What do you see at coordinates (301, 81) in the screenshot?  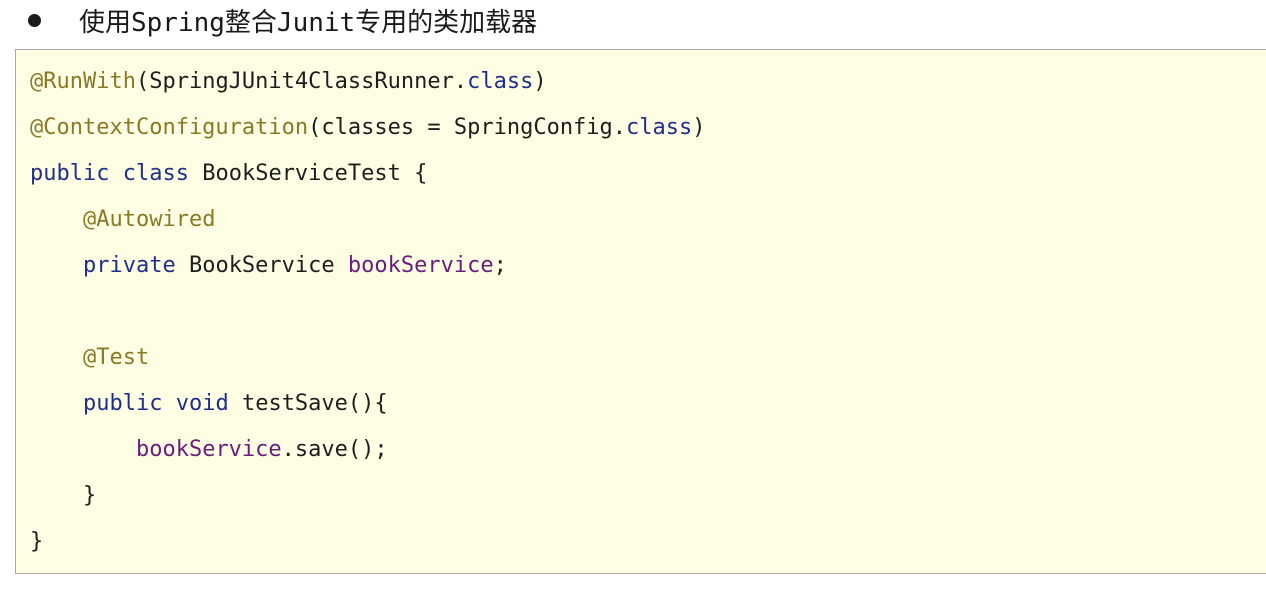 I see `runwith-args: (SpringJUnit4ClassRunner.` at bounding box center [301, 81].